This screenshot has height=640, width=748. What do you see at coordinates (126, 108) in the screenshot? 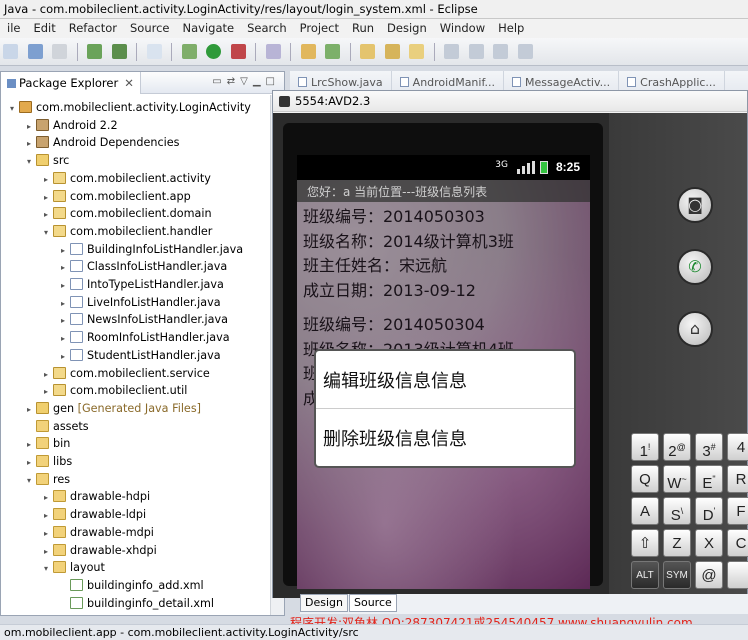
I see `tree-item: ▾ com.mobileclient.activity.LoginActivity` at bounding box center [126, 108].